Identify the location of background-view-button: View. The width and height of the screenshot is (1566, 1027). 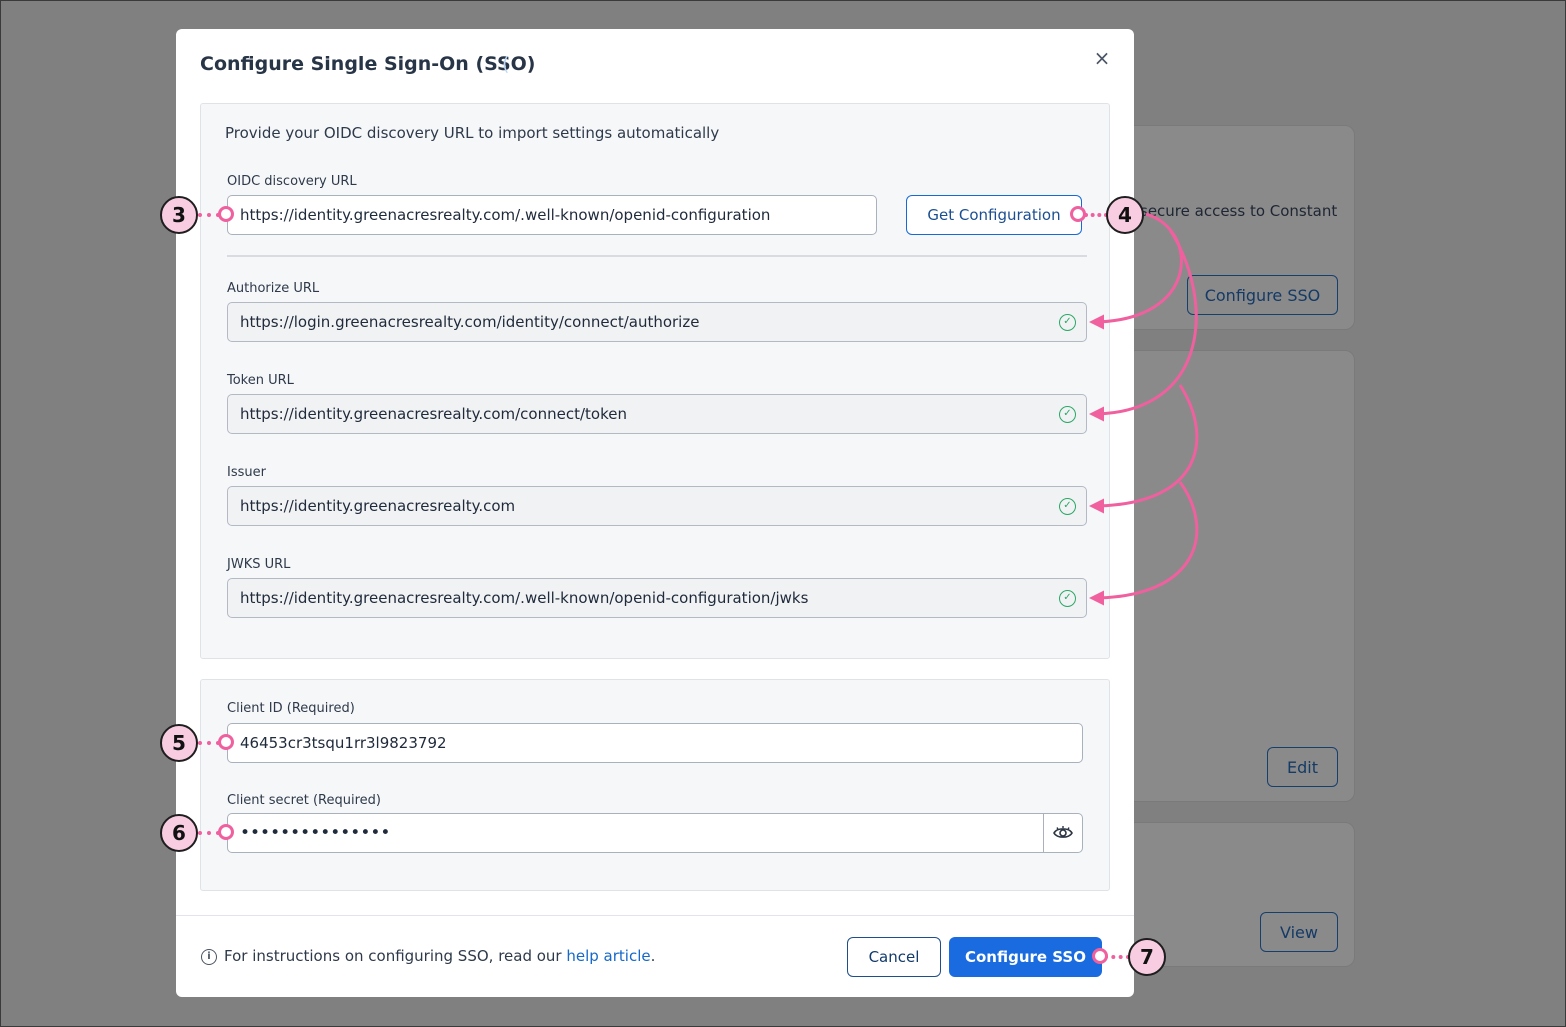
(1299, 932).